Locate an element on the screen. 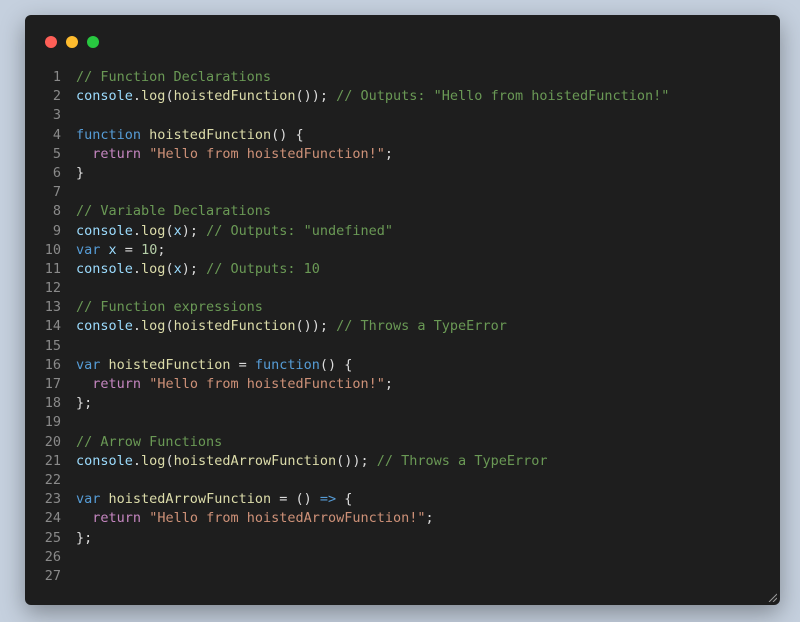 This screenshot has height=622, width=800. code-line: 12 is located at coordinates (402, 288).